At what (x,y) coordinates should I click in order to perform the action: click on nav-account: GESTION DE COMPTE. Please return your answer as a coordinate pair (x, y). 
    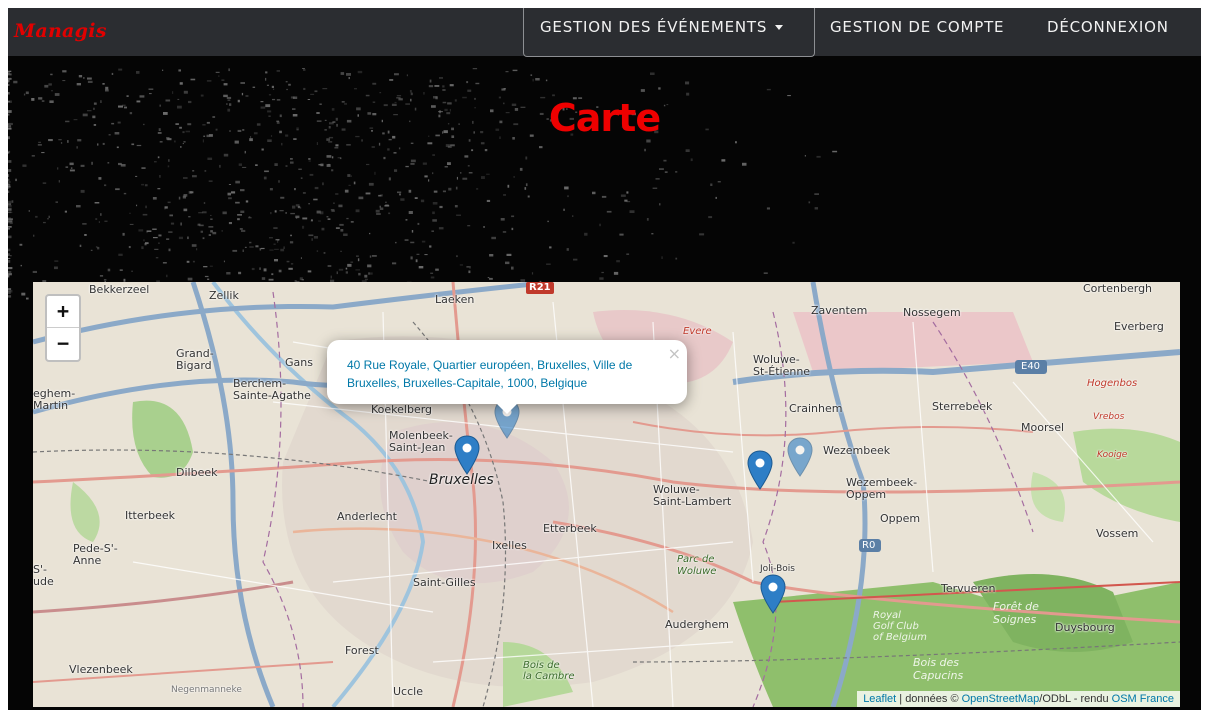
    Looking at the image, I should click on (917, 32).